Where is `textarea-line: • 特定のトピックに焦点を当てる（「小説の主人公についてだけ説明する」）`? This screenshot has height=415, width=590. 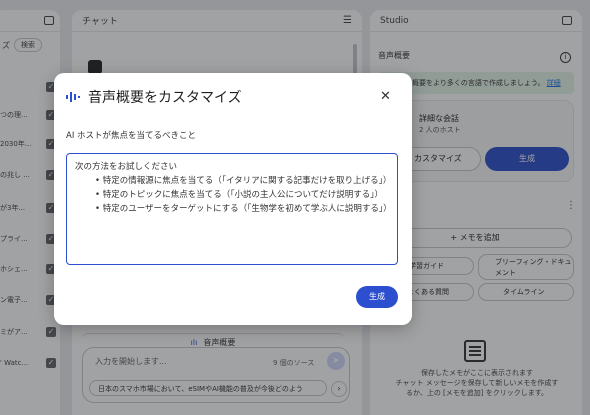
textarea-line: • 特定のトピックに焦点を当てる（「小説の主人公についてだけ説明する」） is located at coordinates (239, 195).